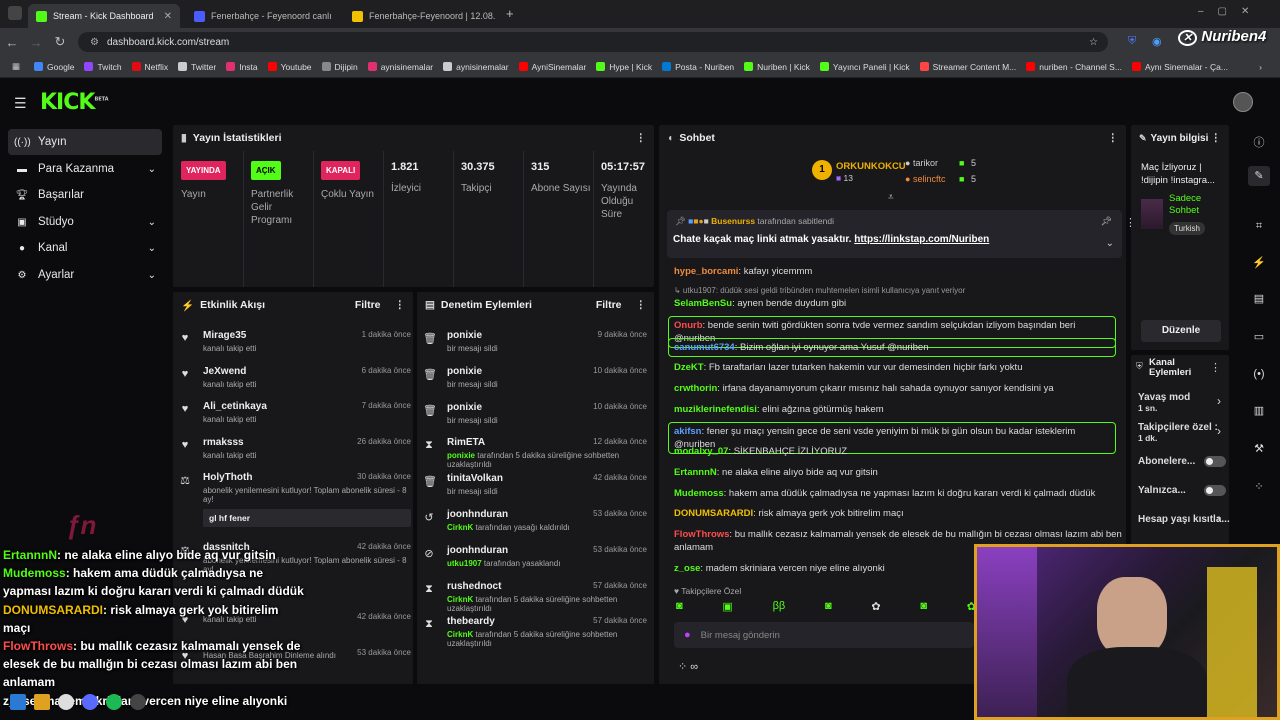 The height and width of the screenshot is (720, 1280). Describe the element at coordinates (1259, 142) in the screenshot. I see `info-icon: ⓘ` at that location.